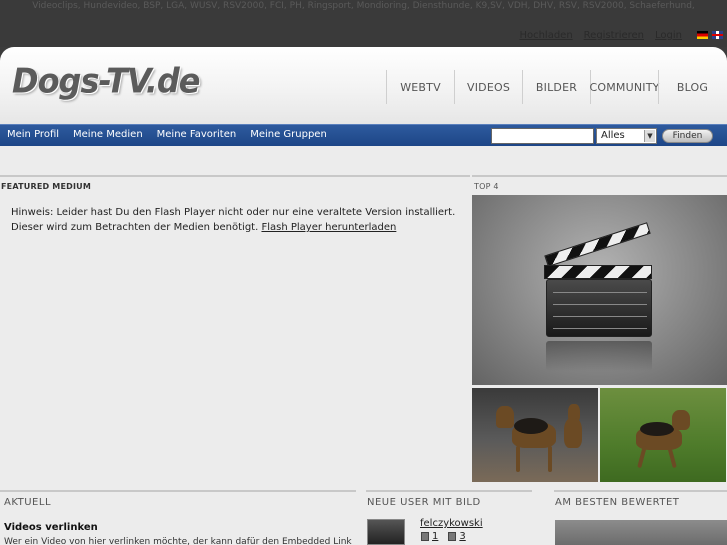 The height and width of the screenshot is (545, 727). I want to click on main-nav: WEBTV VIDEOS BILDER COMMUNITY BLOG, so click(556, 87).